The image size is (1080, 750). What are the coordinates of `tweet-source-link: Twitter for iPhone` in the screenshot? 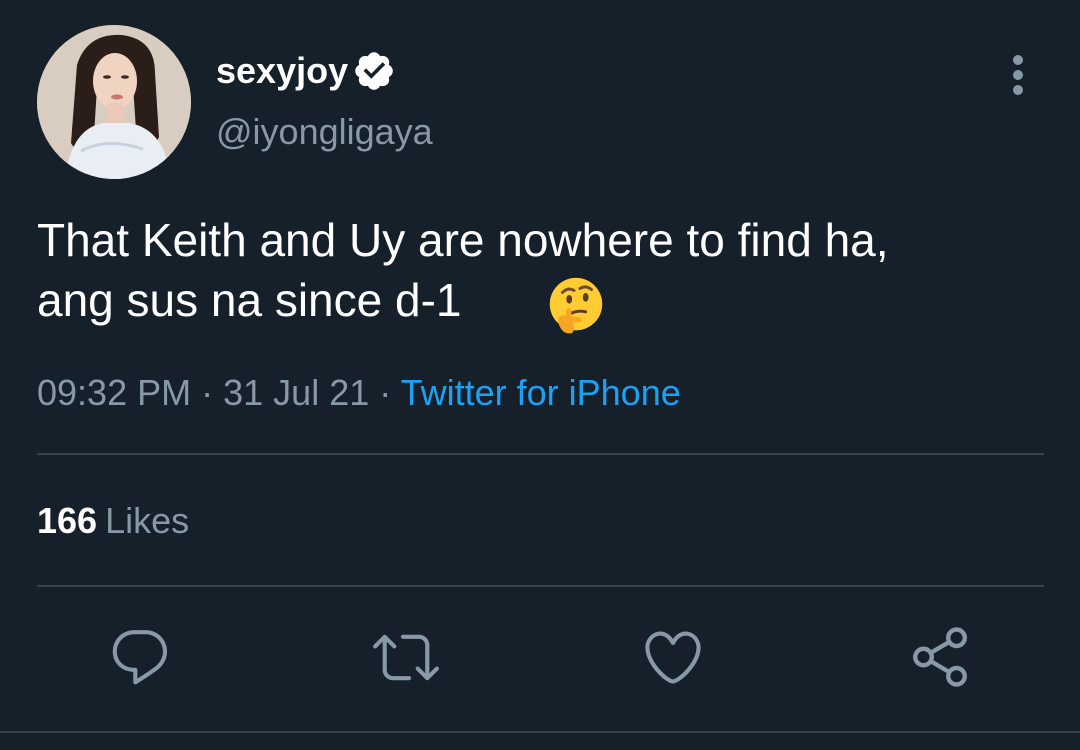 It's located at (541, 392).